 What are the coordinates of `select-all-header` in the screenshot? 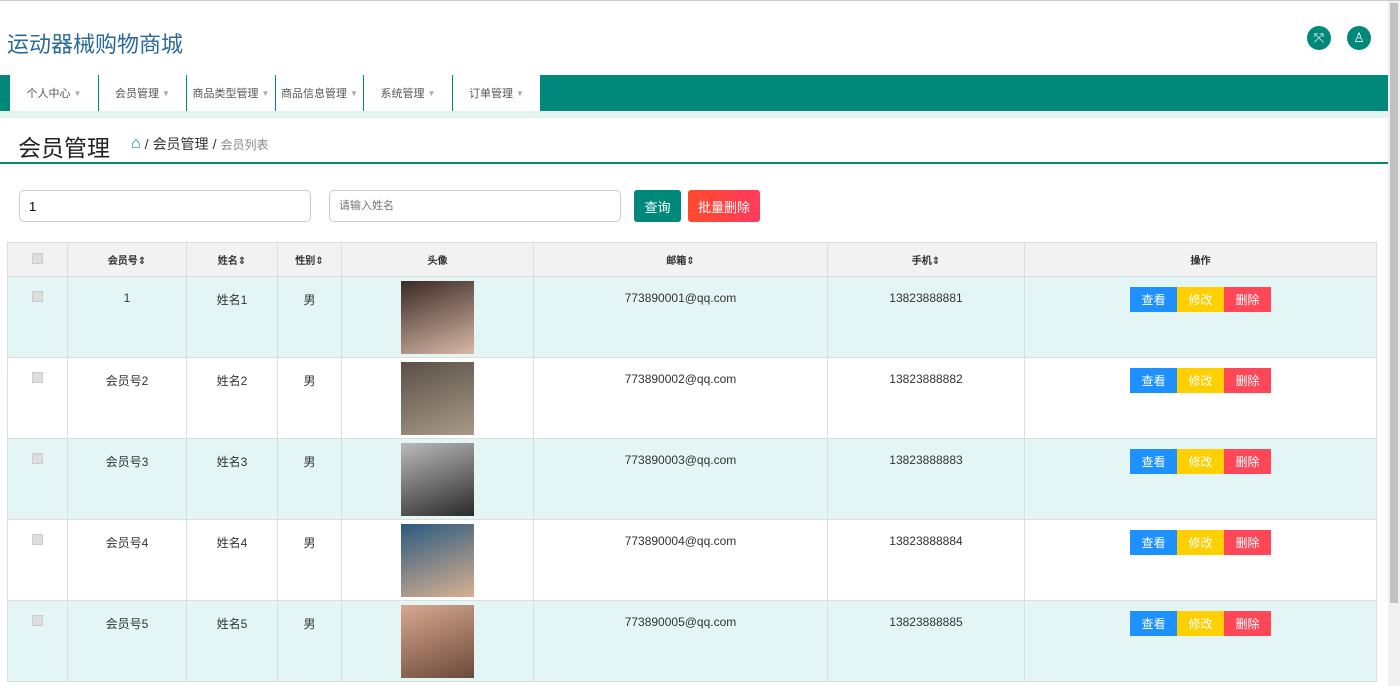 It's located at (37, 259).